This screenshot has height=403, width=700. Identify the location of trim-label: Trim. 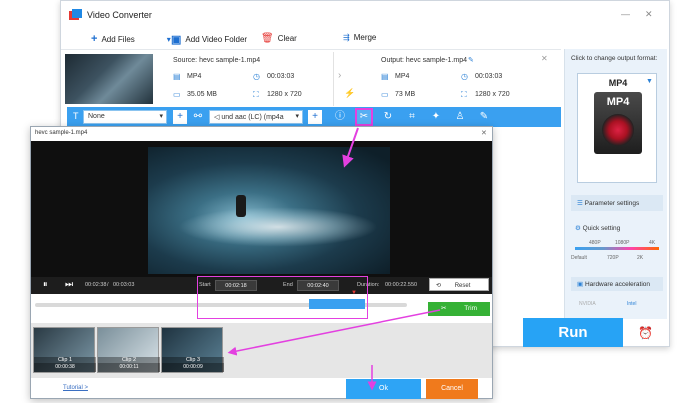
(471, 308).